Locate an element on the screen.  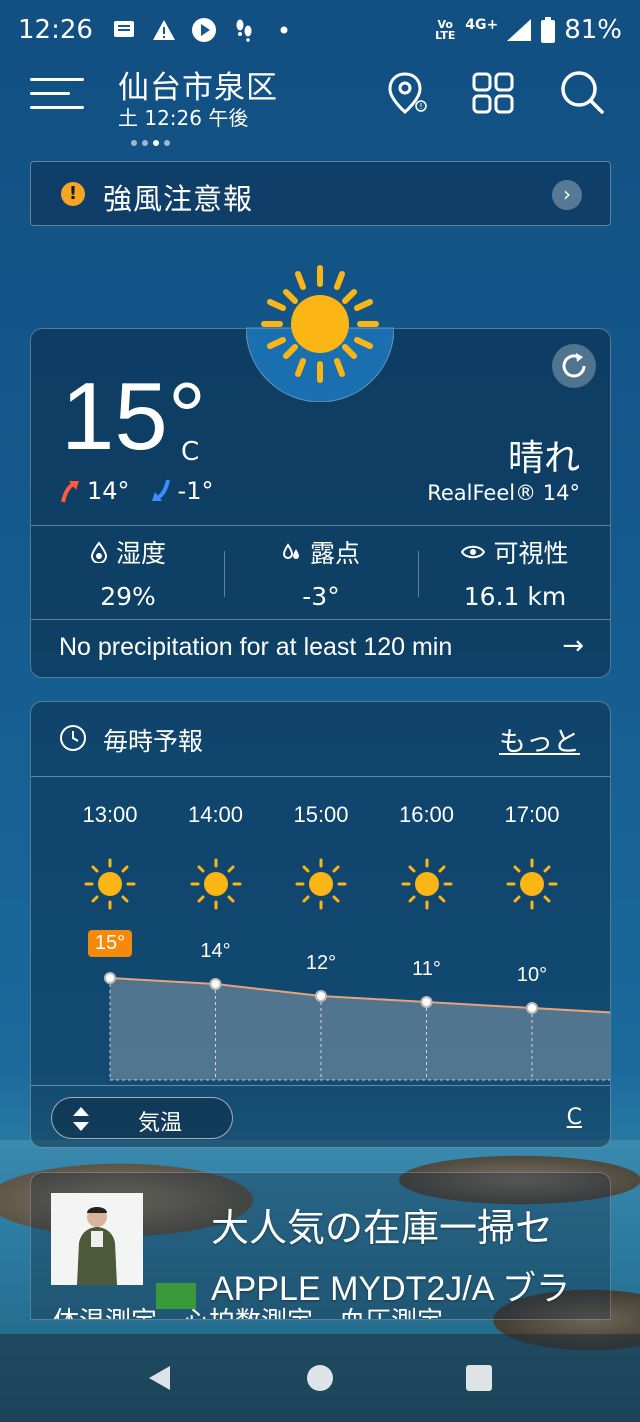
ad-title: 大人気の在庫一掃セ is located at coordinates (382, 1224).